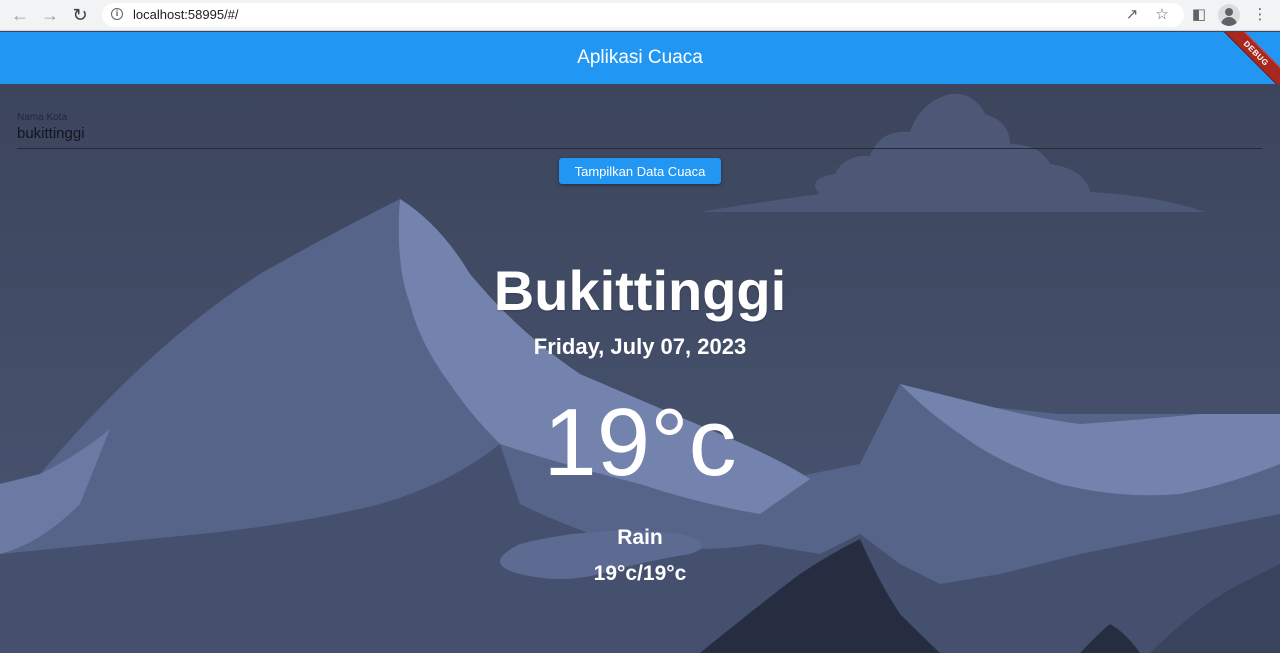  What do you see at coordinates (640, 346) in the screenshot?
I see `weather-date: Friday, July 07, 2023` at bounding box center [640, 346].